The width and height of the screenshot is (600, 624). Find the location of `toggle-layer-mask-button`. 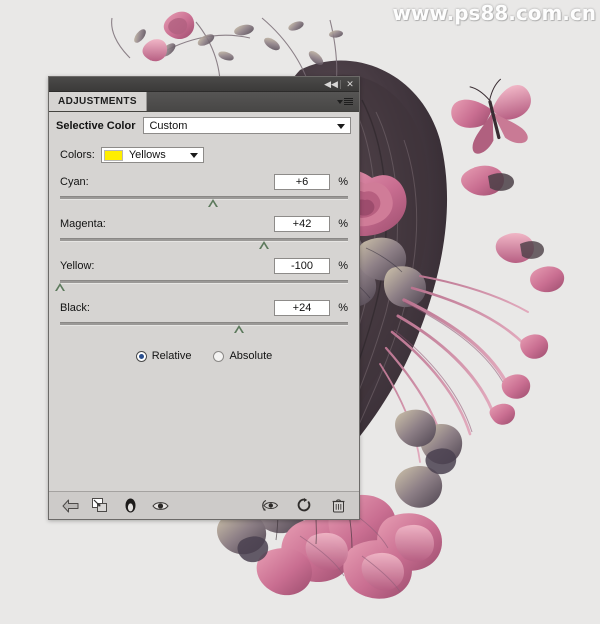

toggle-layer-mask-button is located at coordinates (130, 506).